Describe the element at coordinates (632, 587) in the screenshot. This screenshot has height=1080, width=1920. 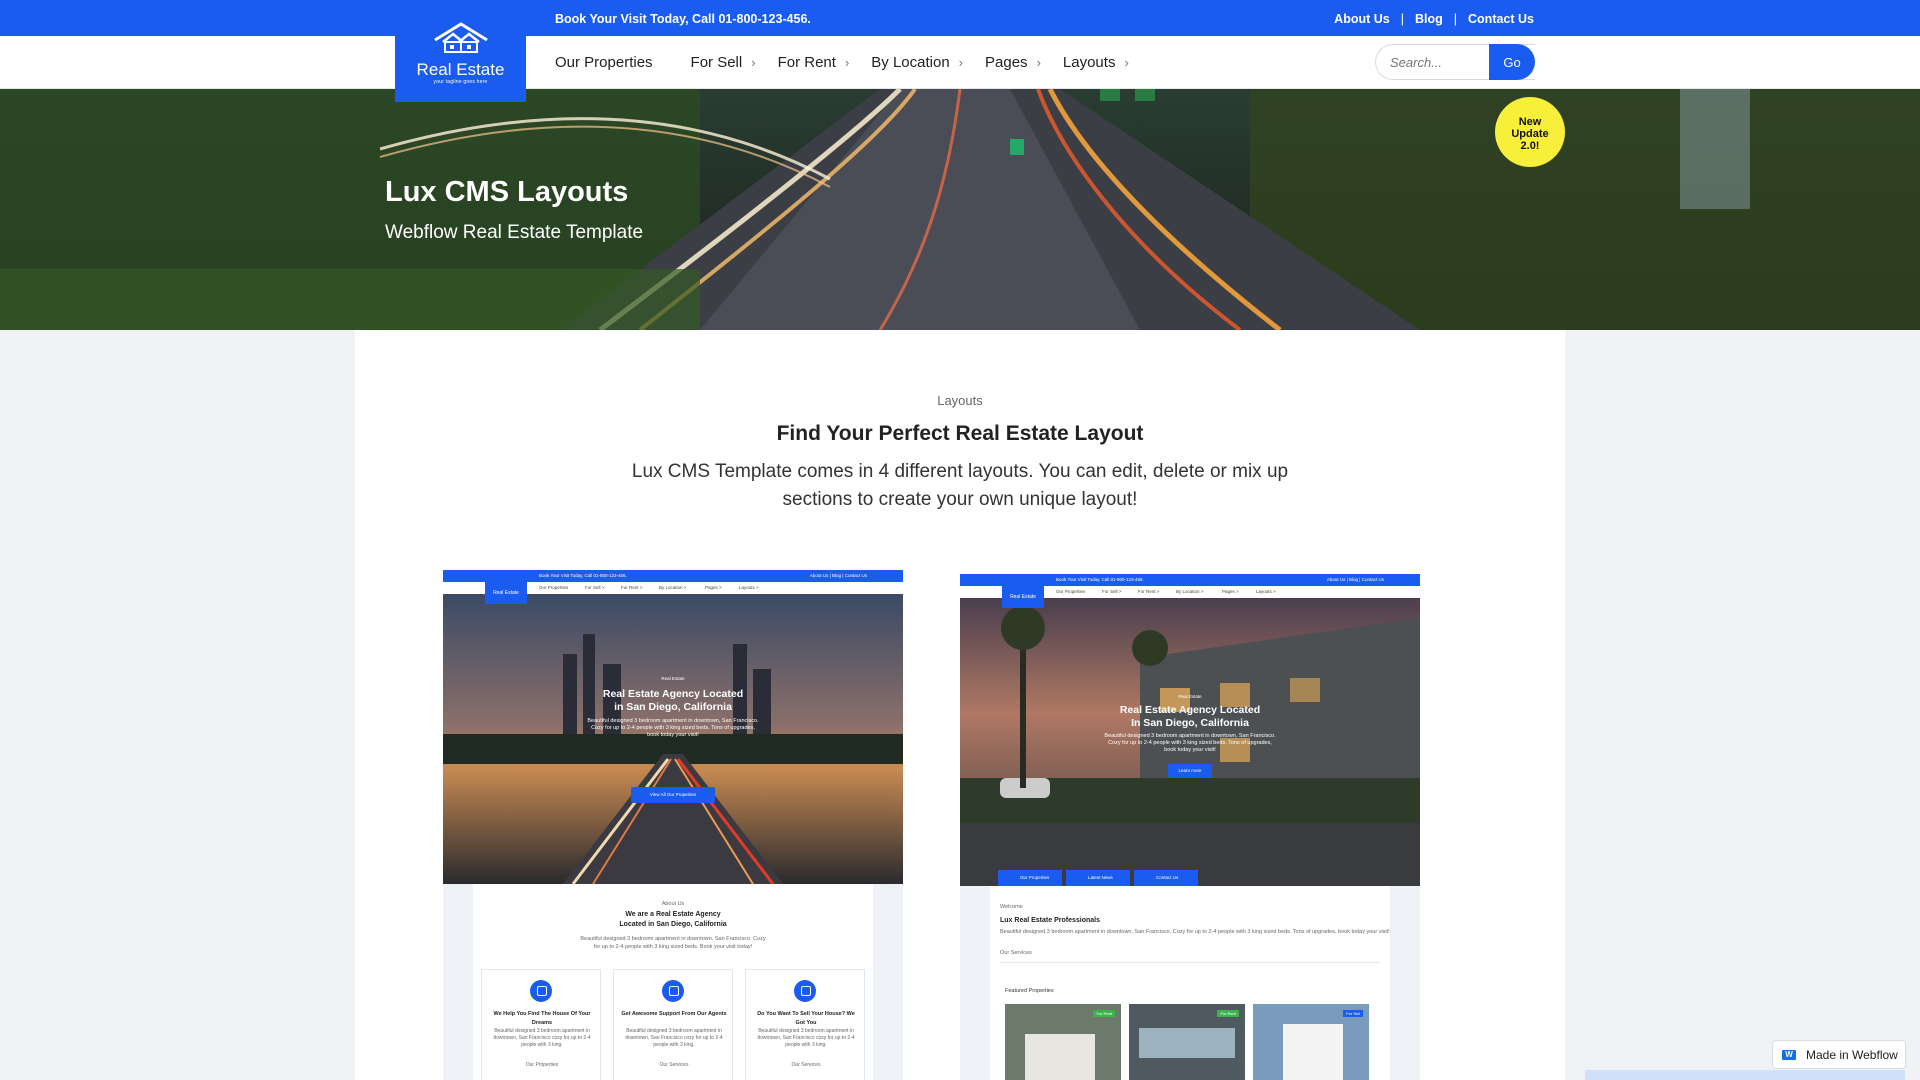
I see `mini-nav-item: For Rent >` at that location.